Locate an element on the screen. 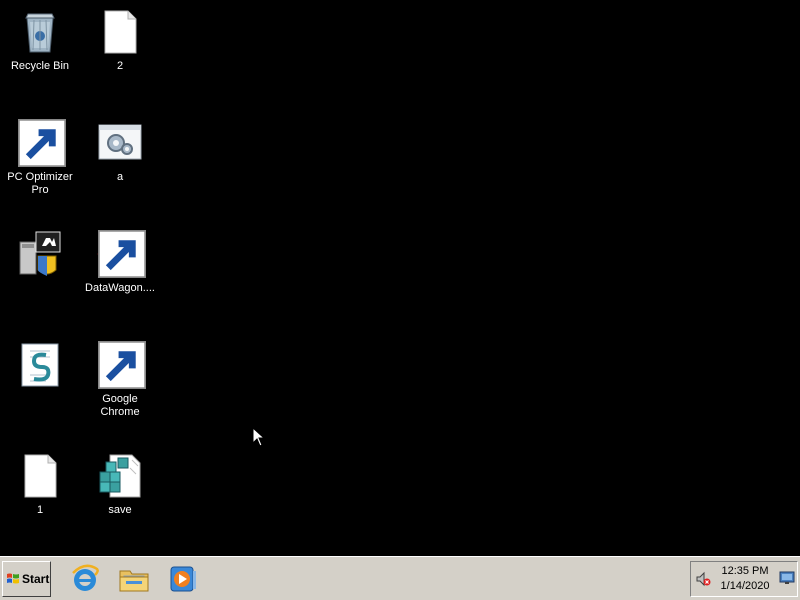 Image resolution: width=800 pixels, height=600 pixels. recycle-bin-icon is located at coordinates (40, 32).